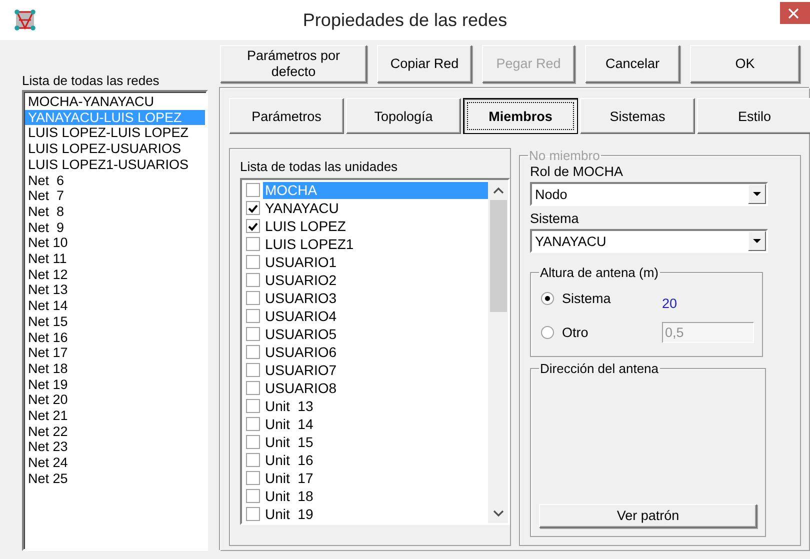 The width and height of the screenshot is (810, 559). I want to click on network-item: Net 23, so click(115, 447).